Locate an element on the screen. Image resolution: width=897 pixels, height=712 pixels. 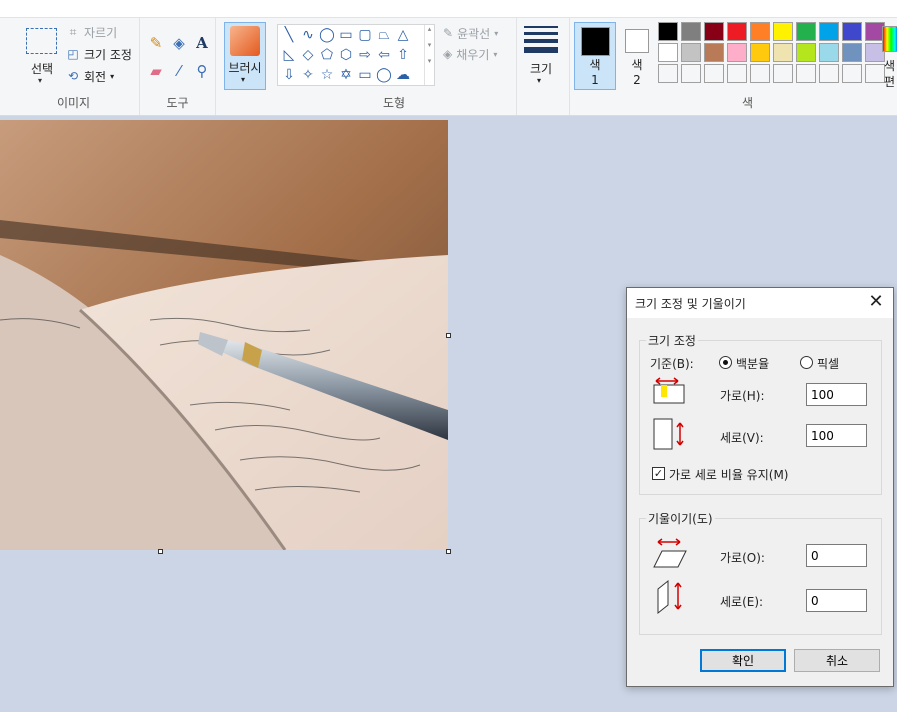
four-point-star-shape-icon: ✧ is located at coordinates (308, 75).